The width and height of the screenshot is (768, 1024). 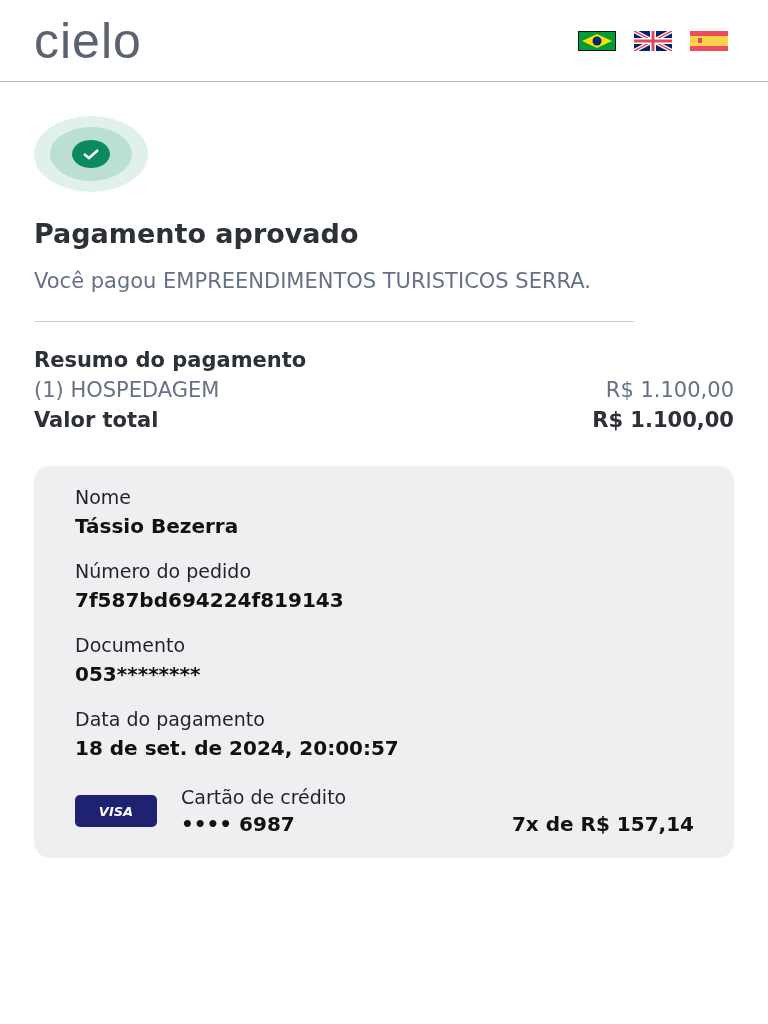 I want to click on summary-title: Resumo do pagamento, so click(x=171, y=360).